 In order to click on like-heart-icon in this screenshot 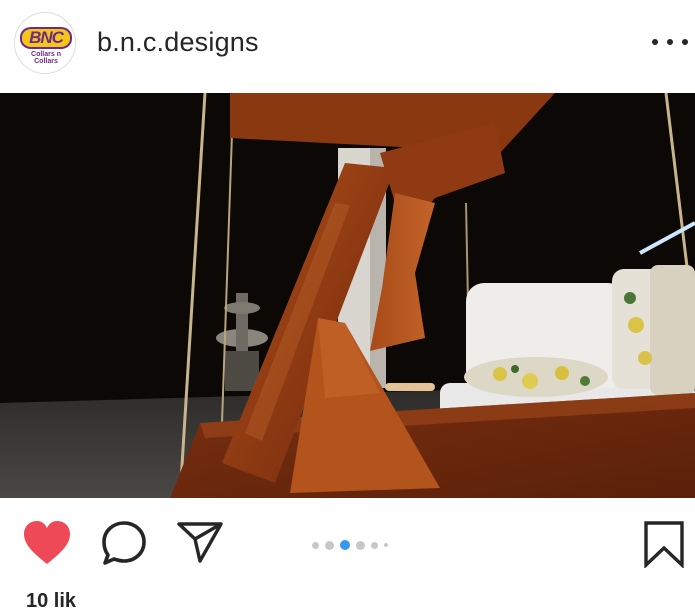, I will do `click(47, 543)`.